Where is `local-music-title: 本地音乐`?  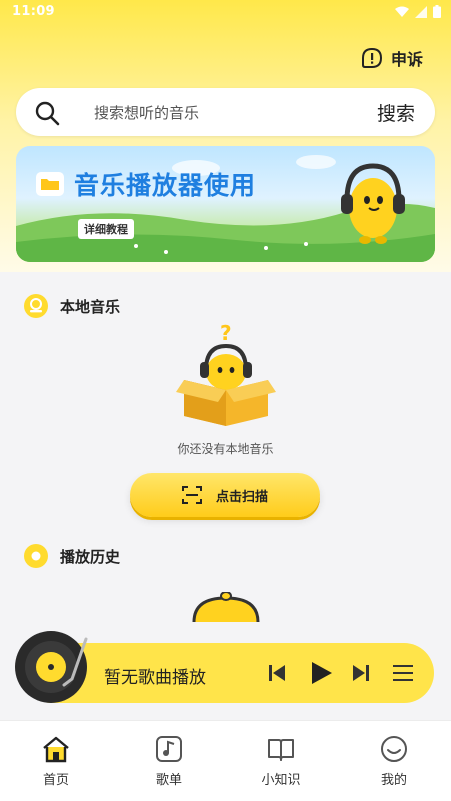 local-music-title: 本地音乐 is located at coordinates (90, 306).